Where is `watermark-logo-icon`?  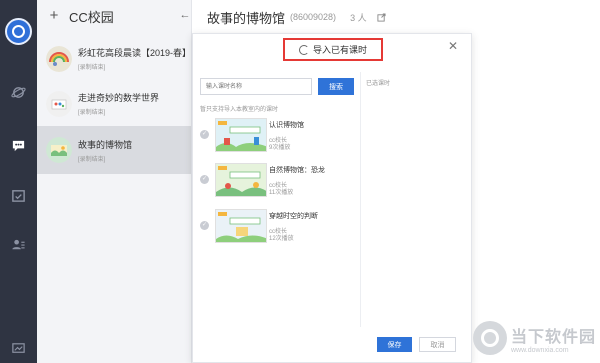
watermark-logo-icon is located at coordinates (489, 338).